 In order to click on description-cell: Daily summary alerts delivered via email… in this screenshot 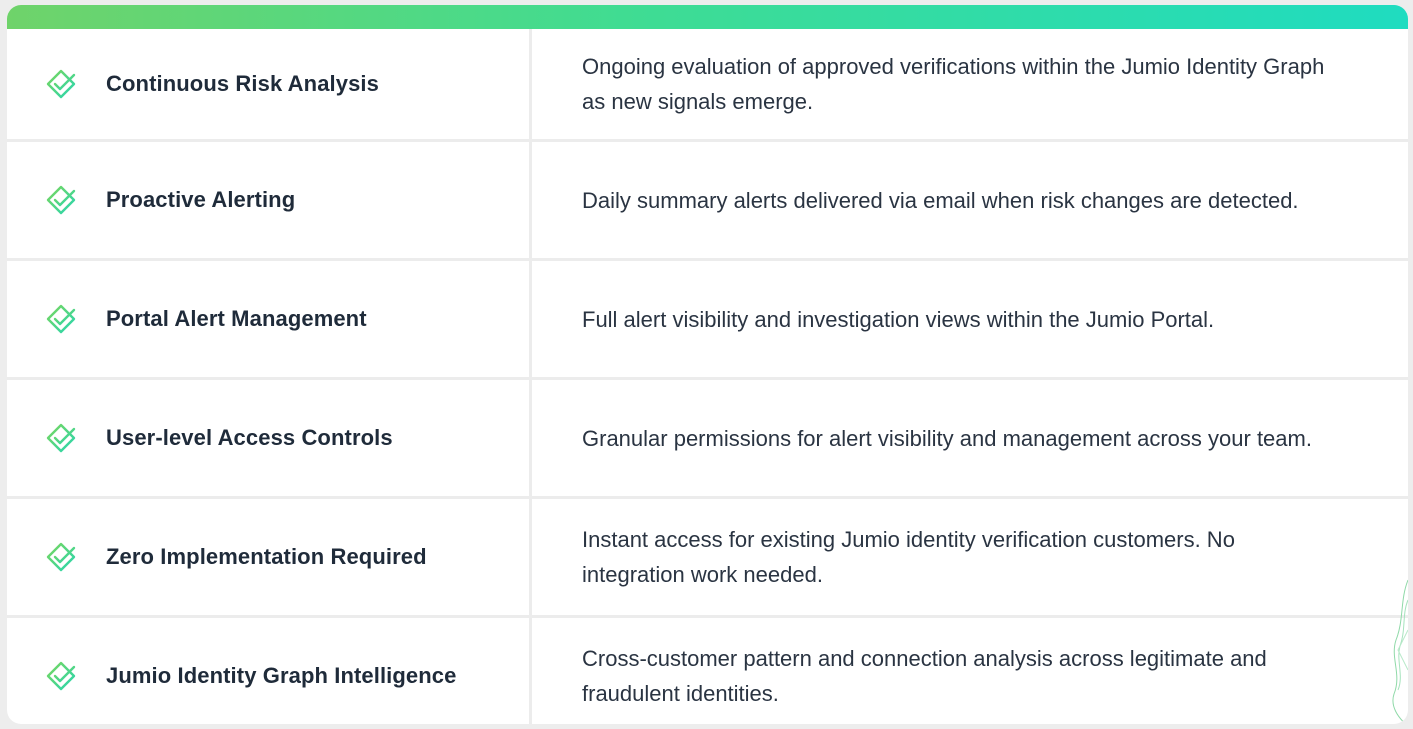, I will do `click(970, 200)`.